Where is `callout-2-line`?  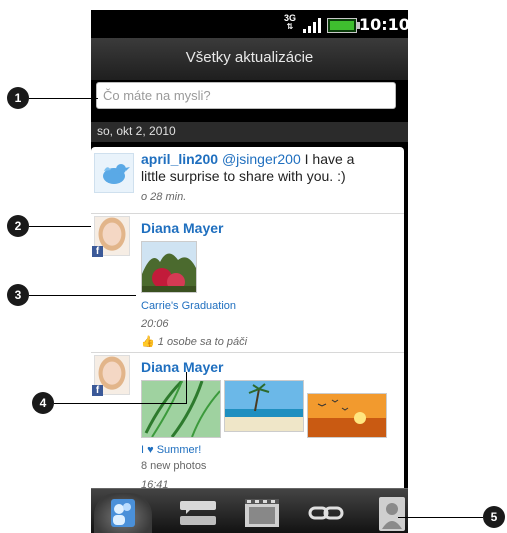 callout-2-line is located at coordinates (60, 226).